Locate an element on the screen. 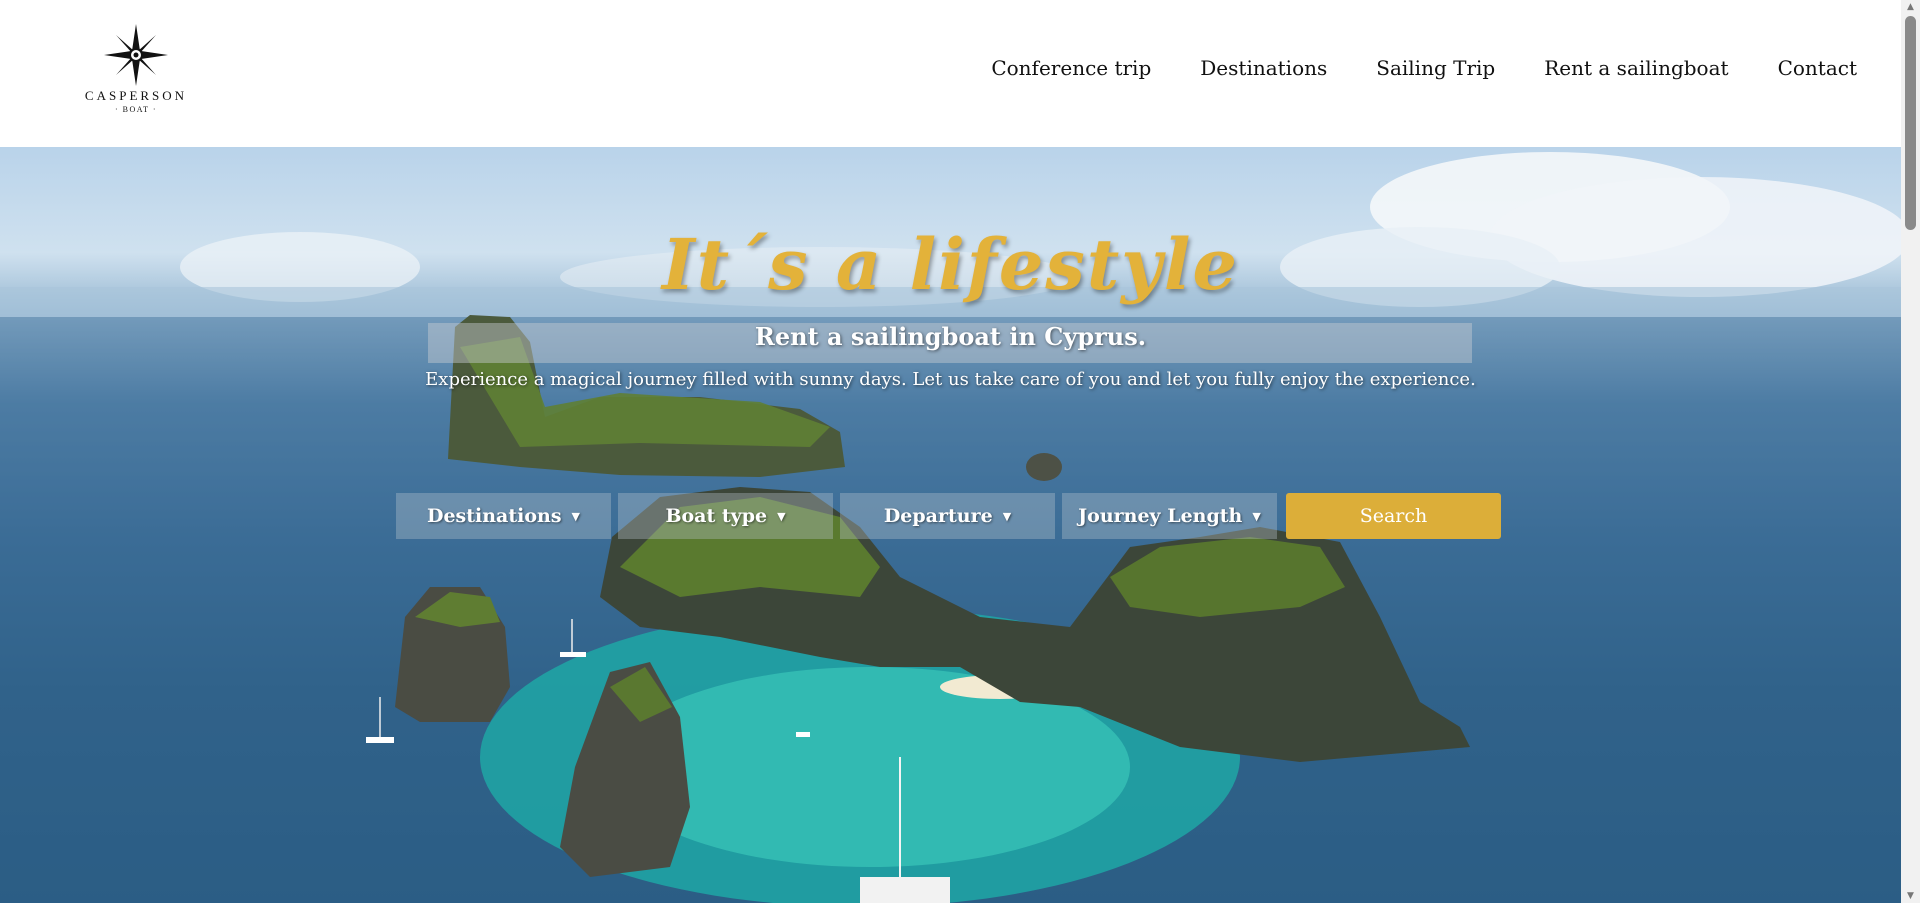 Image resolution: width=1920 pixels, height=903 pixels. scroll-up-icon: ▲ is located at coordinates (1910, 7).